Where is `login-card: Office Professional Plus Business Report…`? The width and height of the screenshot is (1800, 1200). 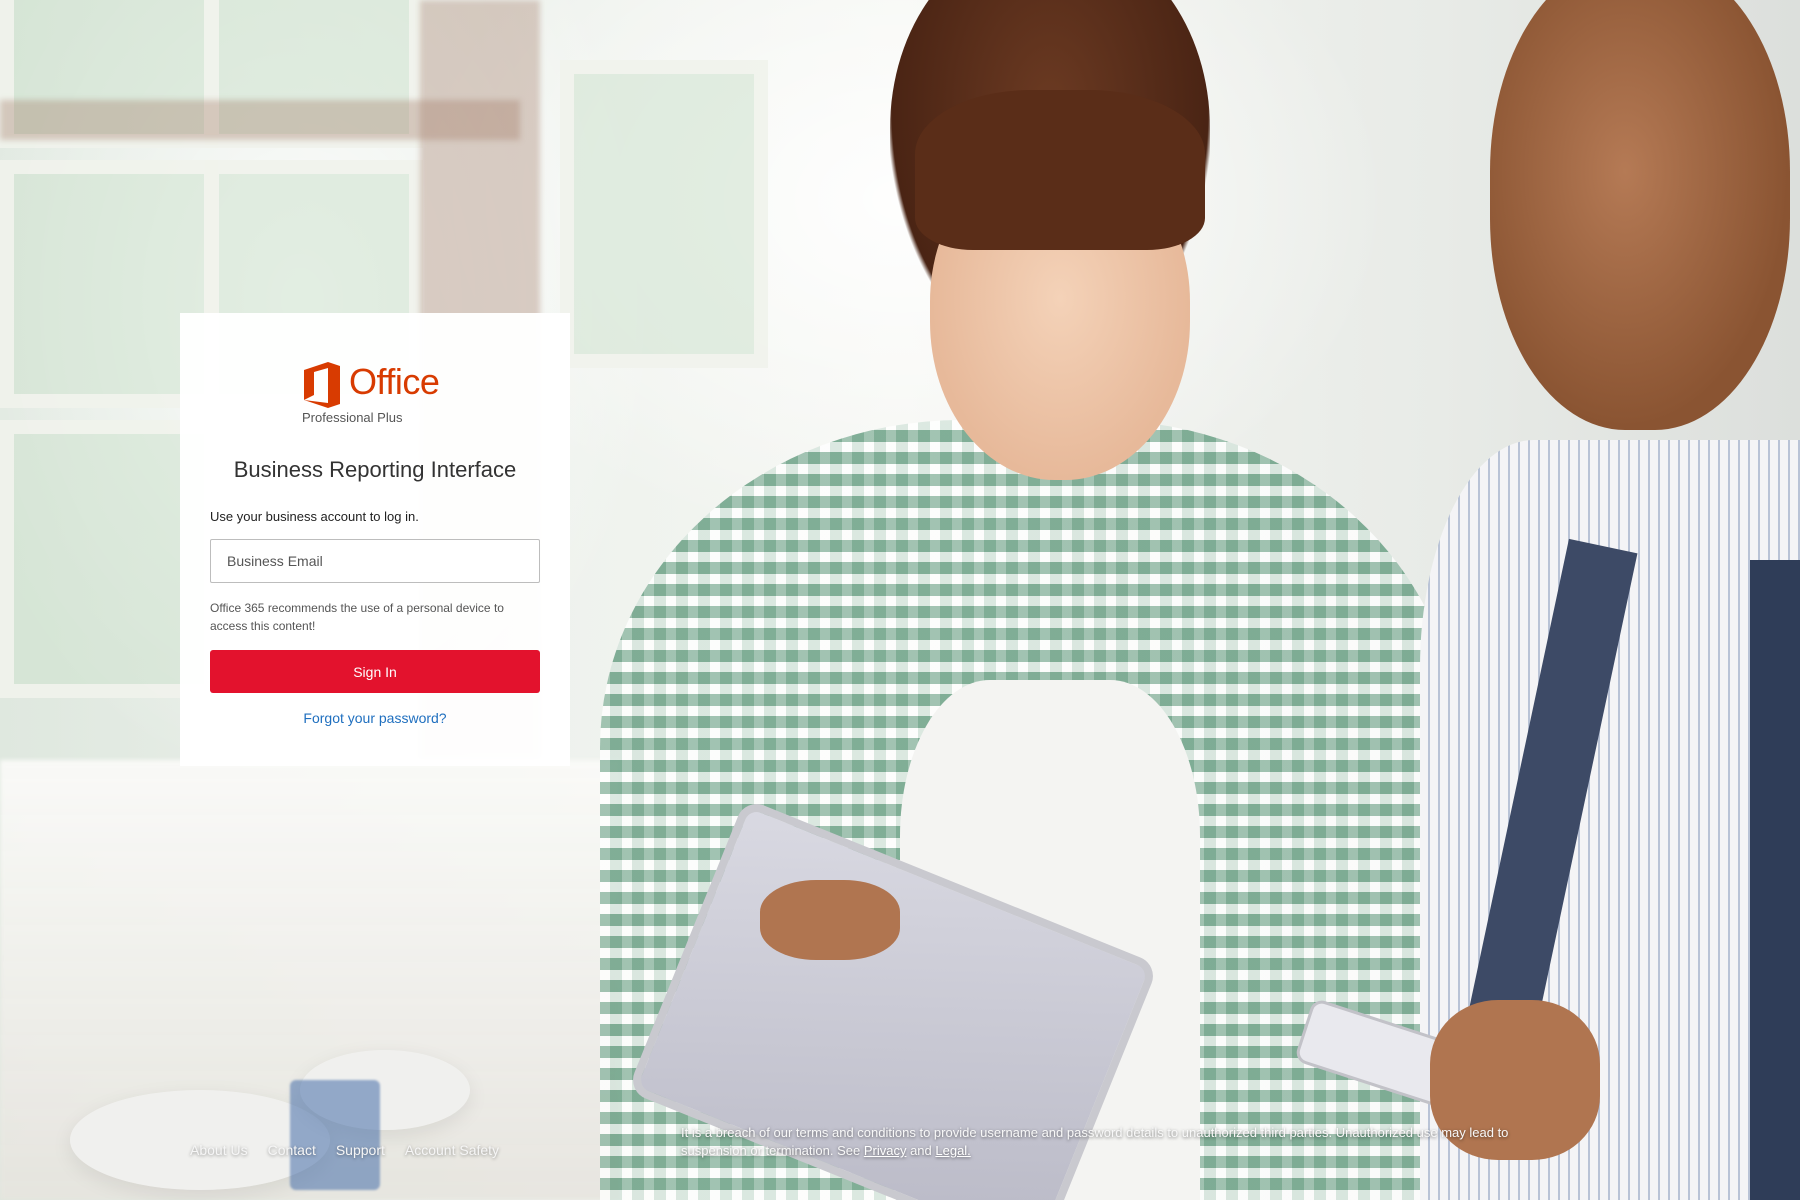
login-card: Office Professional Plus Business Report… is located at coordinates (375, 539).